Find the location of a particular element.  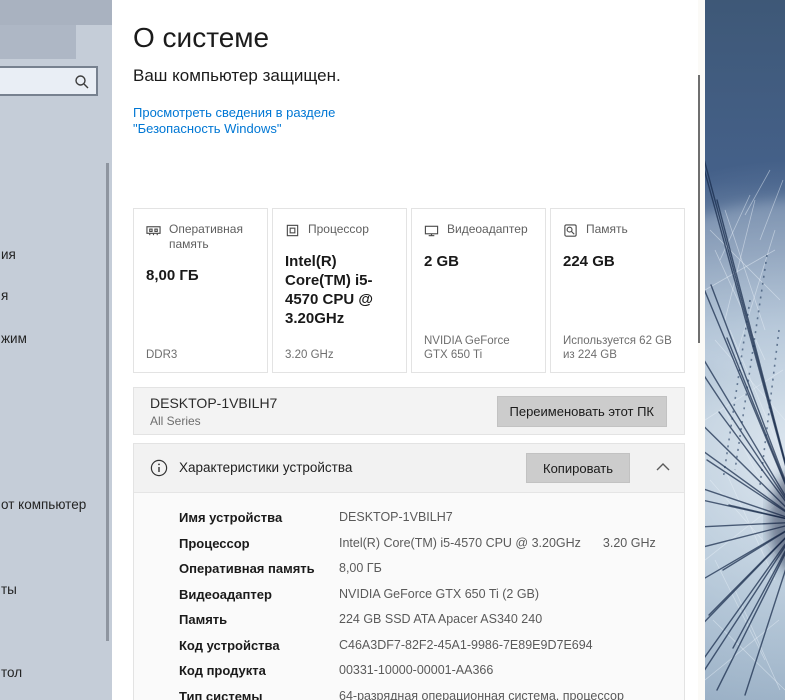

card-value: 2 GB is located at coordinates (442, 261).